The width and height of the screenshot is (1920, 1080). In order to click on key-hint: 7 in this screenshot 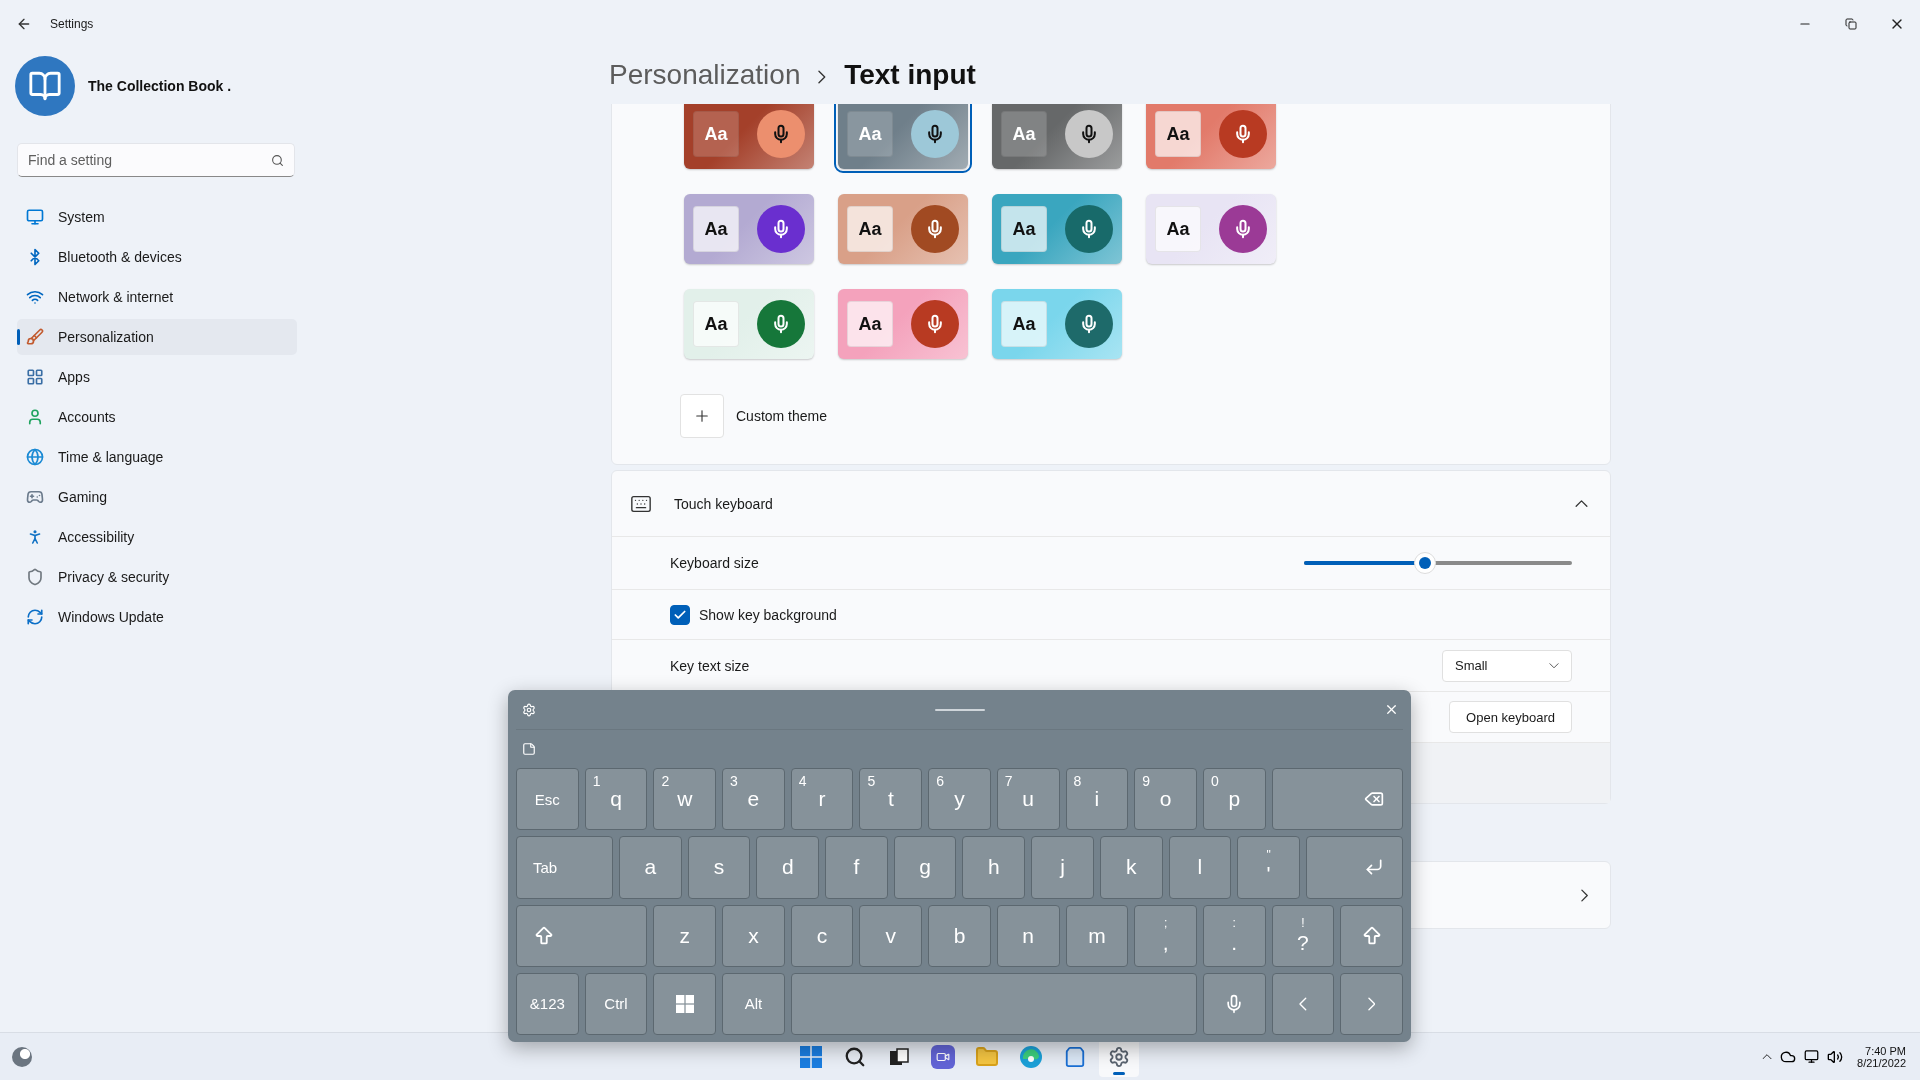, I will do `click(1008, 781)`.